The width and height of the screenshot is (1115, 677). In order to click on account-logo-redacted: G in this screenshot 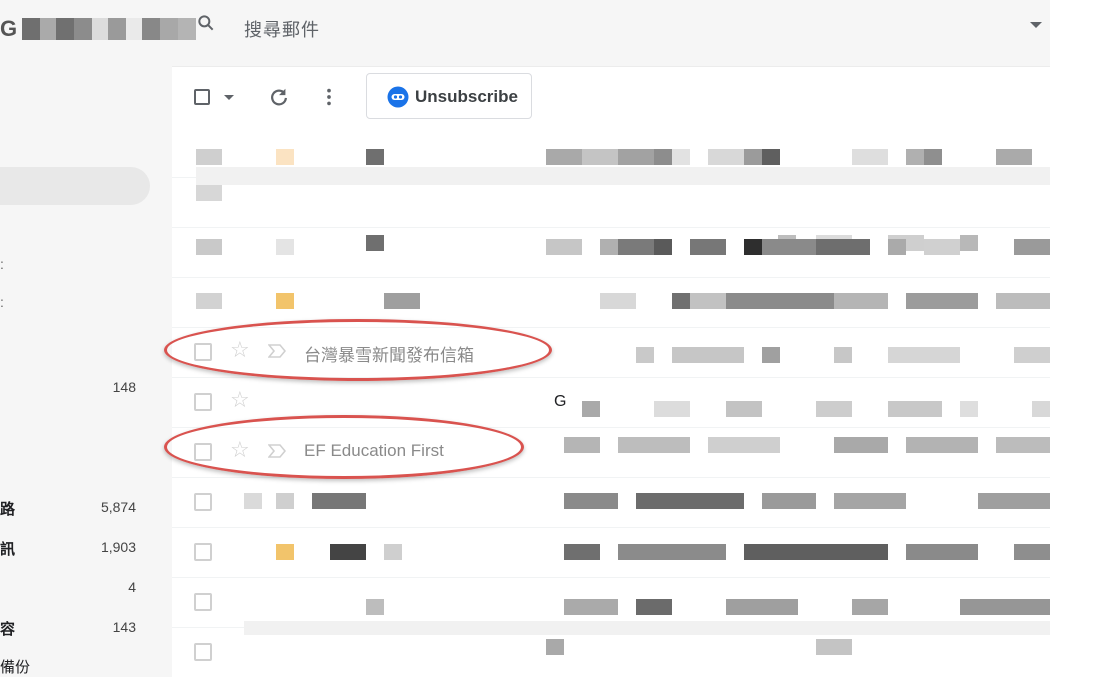, I will do `click(98, 30)`.